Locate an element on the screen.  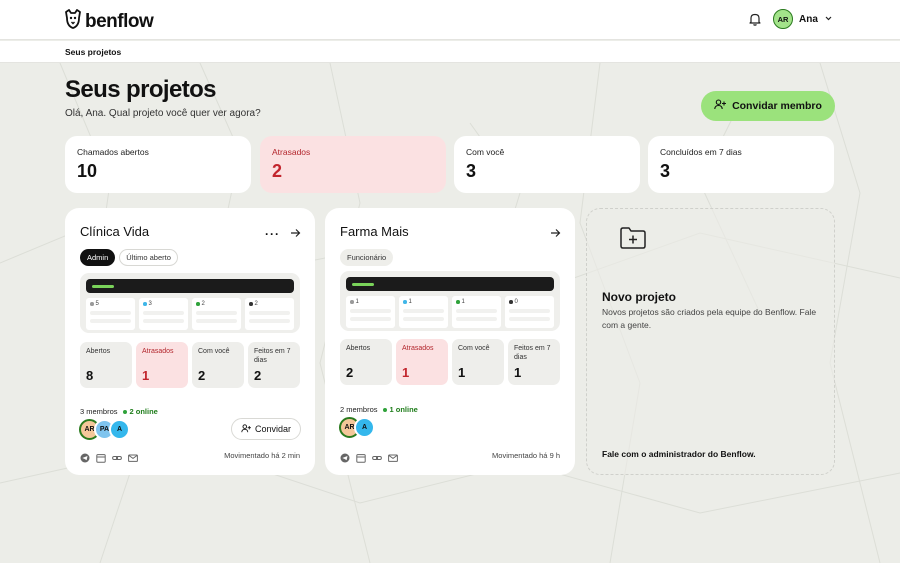
board-preview: 5 3 2 2 is located at coordinates (190, 303).